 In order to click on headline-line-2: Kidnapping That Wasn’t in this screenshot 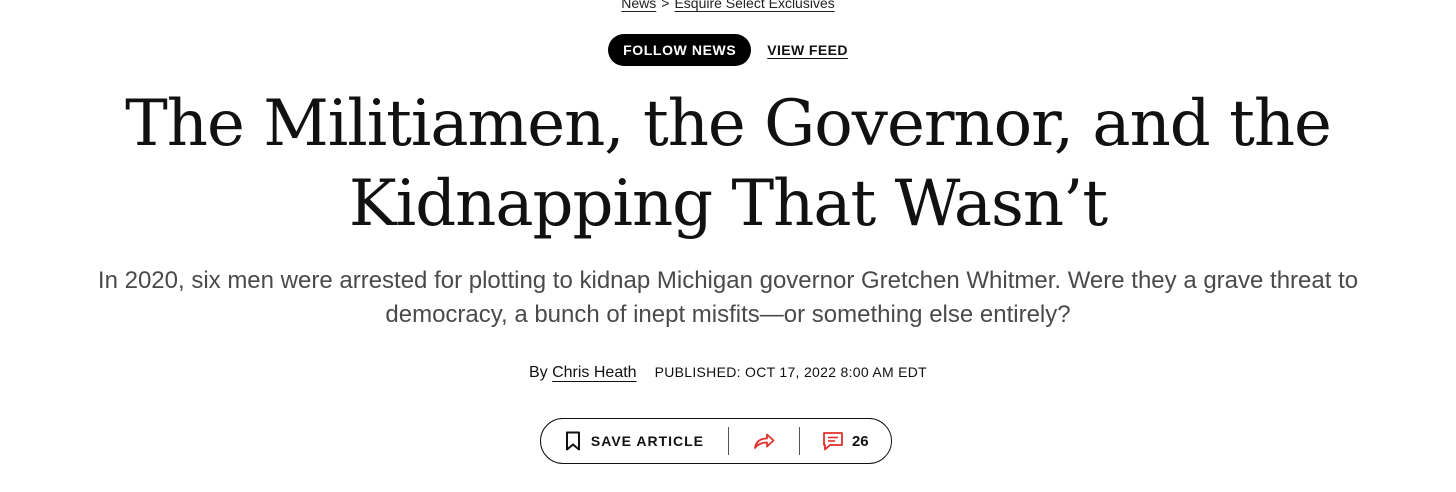, I will do `click(728, 204)`.